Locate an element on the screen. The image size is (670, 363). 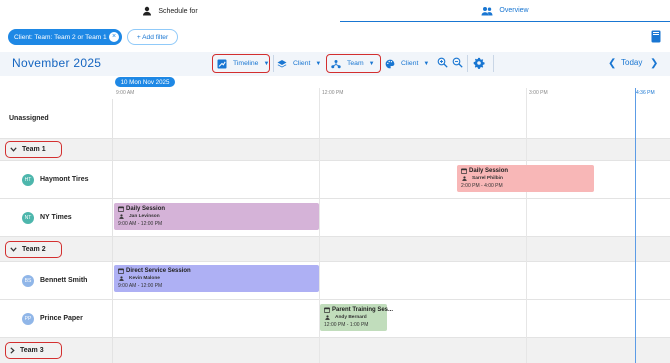
chevron-left-icon: ❮ is located at coordinates (612, 63).